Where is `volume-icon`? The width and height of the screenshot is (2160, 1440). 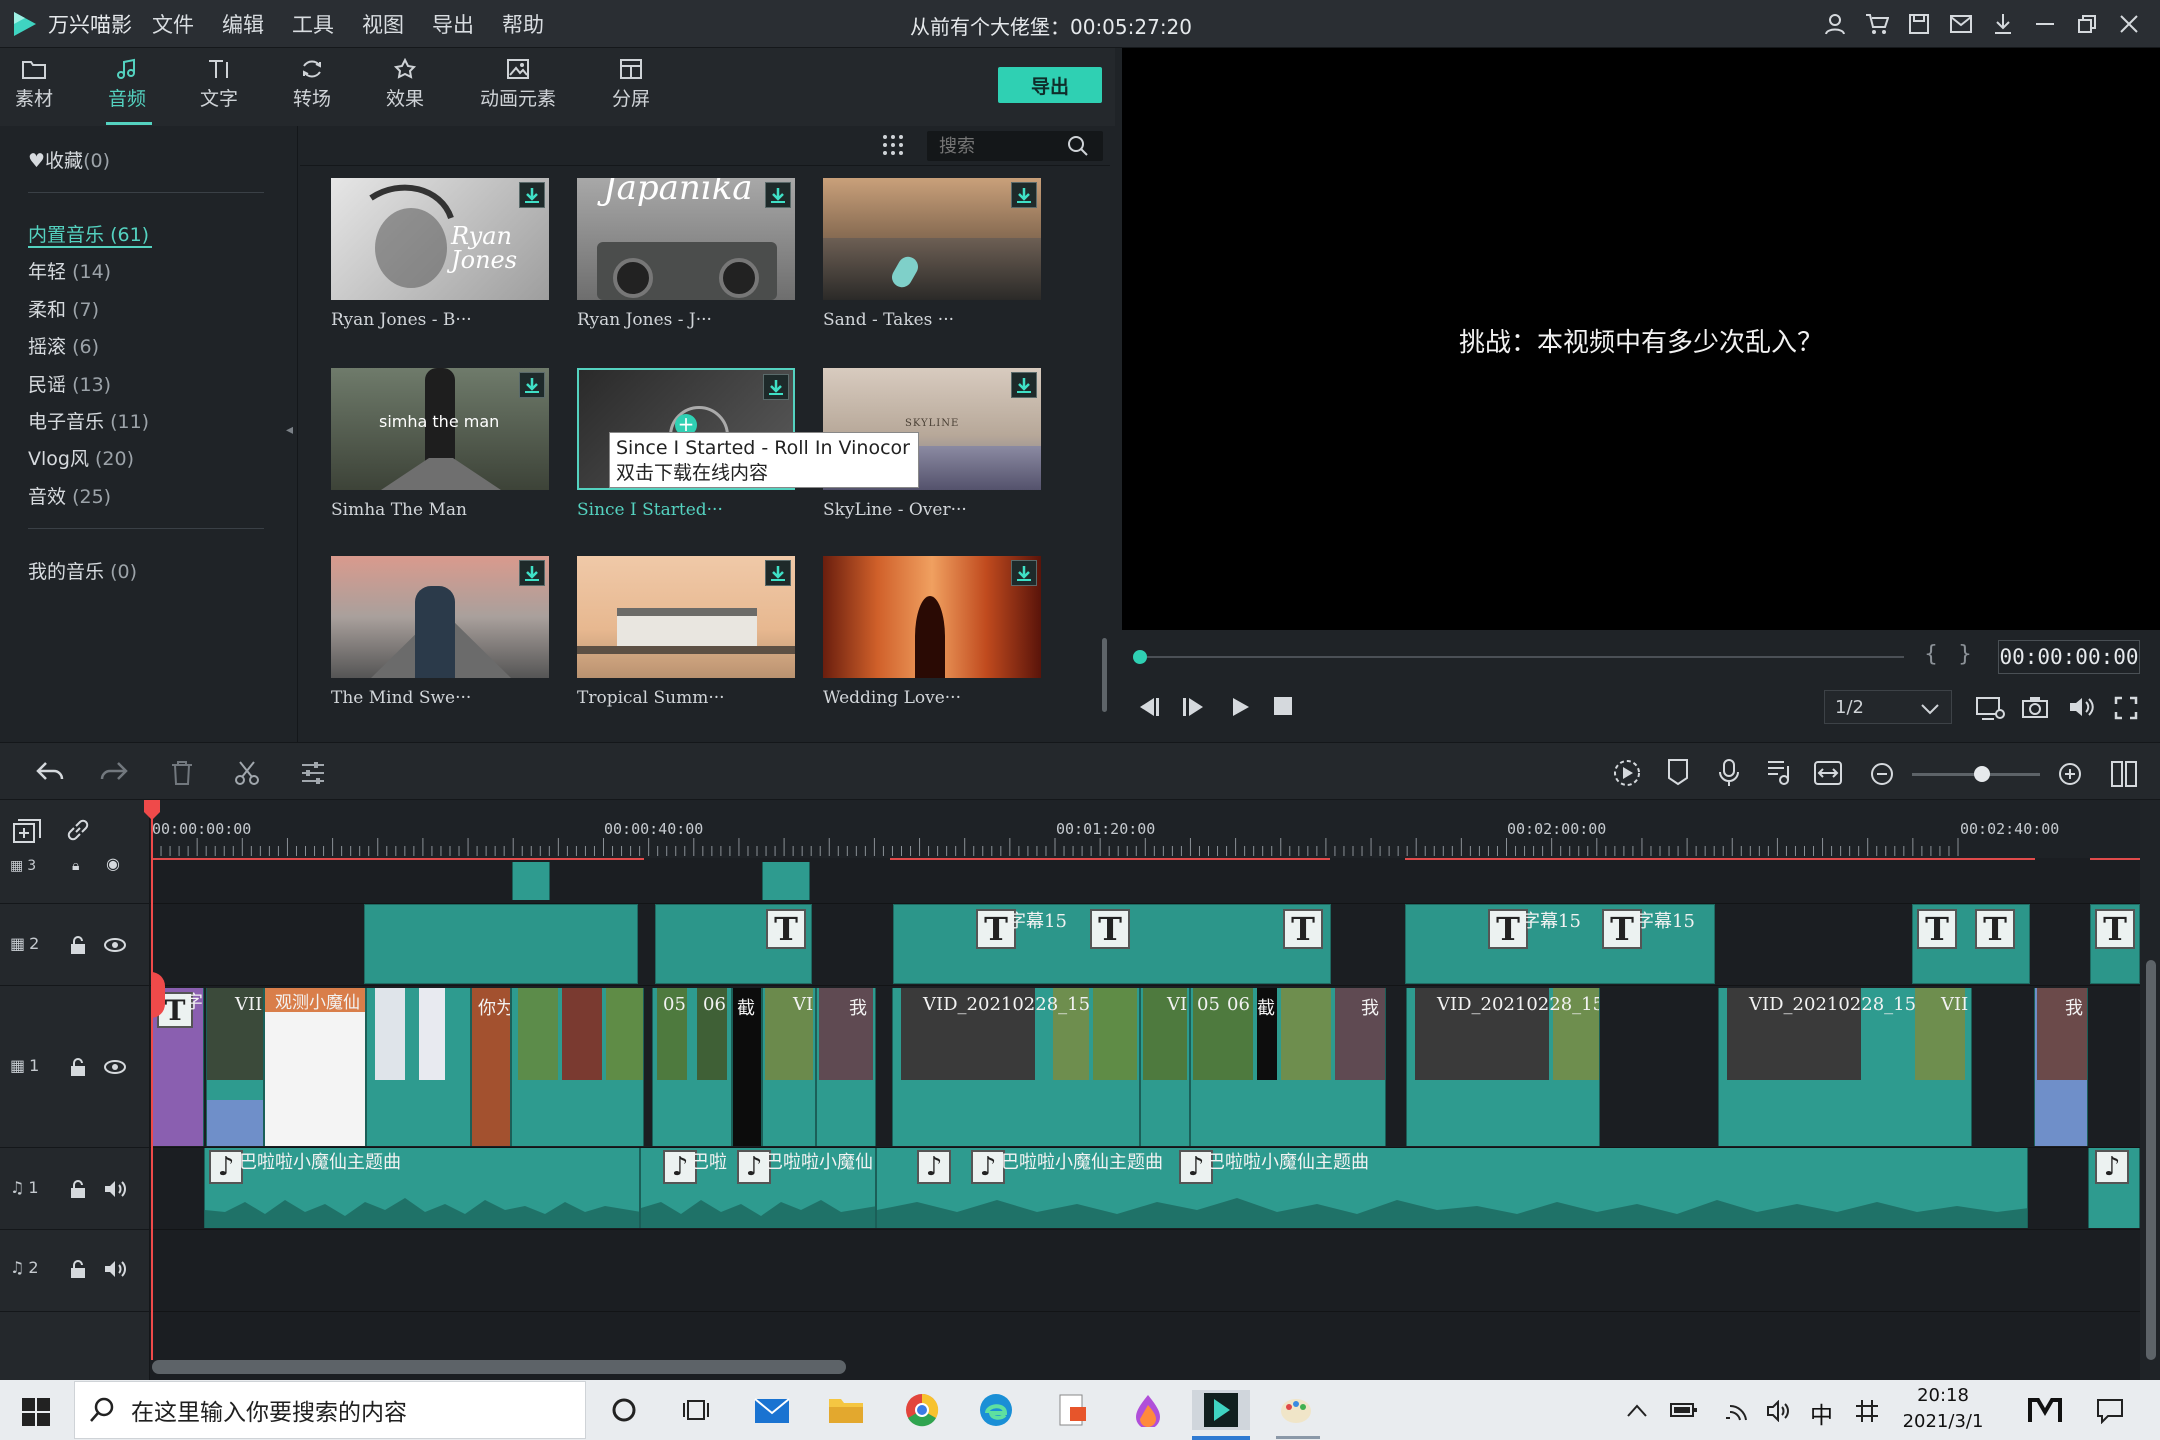 volume-icon is located at coordinates (2081, 707).